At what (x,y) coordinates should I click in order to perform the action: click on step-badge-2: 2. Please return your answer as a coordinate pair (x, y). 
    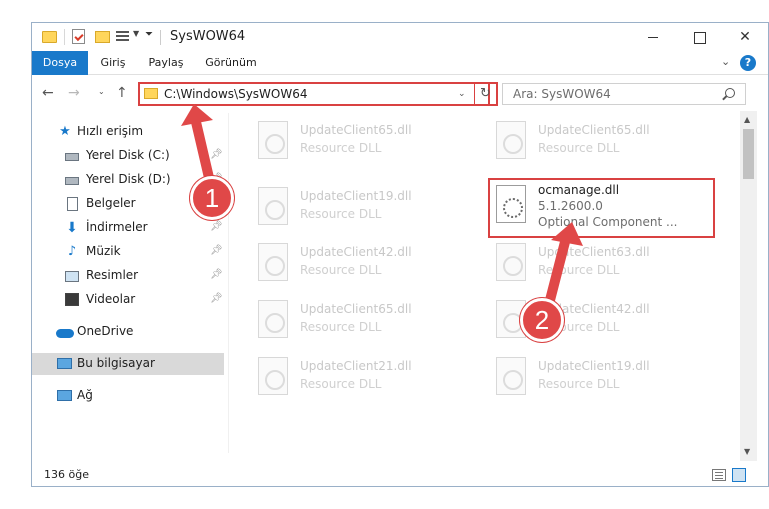
    Looking at the image, I should click on (542, 320).